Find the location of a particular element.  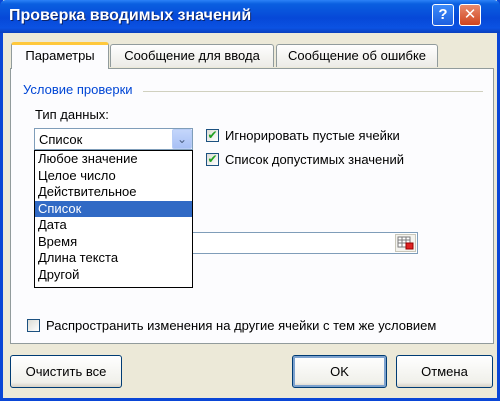

chevron-down-icon: ⌄ is located at coordinates (182, 139).